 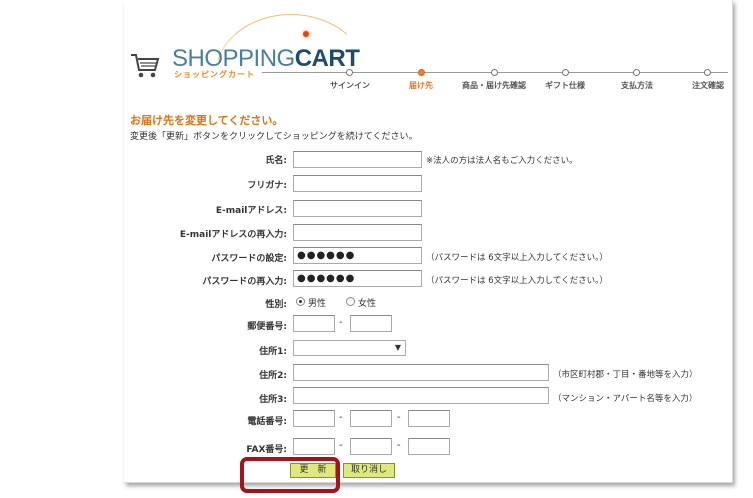 What do you see at coordinates (273, 400) in the screenshot?
I see `address3-label: 住所3:` at bounding box center [273, 400].